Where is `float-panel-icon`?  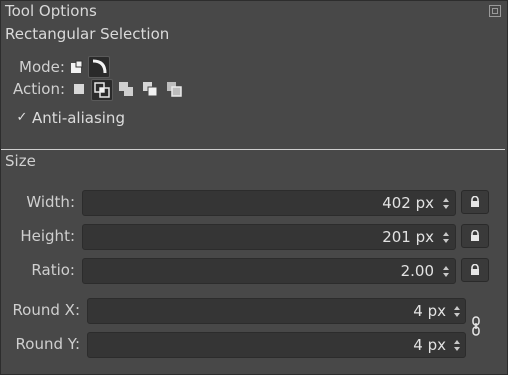 float-panel-icon is located at coordinates (495, 11).